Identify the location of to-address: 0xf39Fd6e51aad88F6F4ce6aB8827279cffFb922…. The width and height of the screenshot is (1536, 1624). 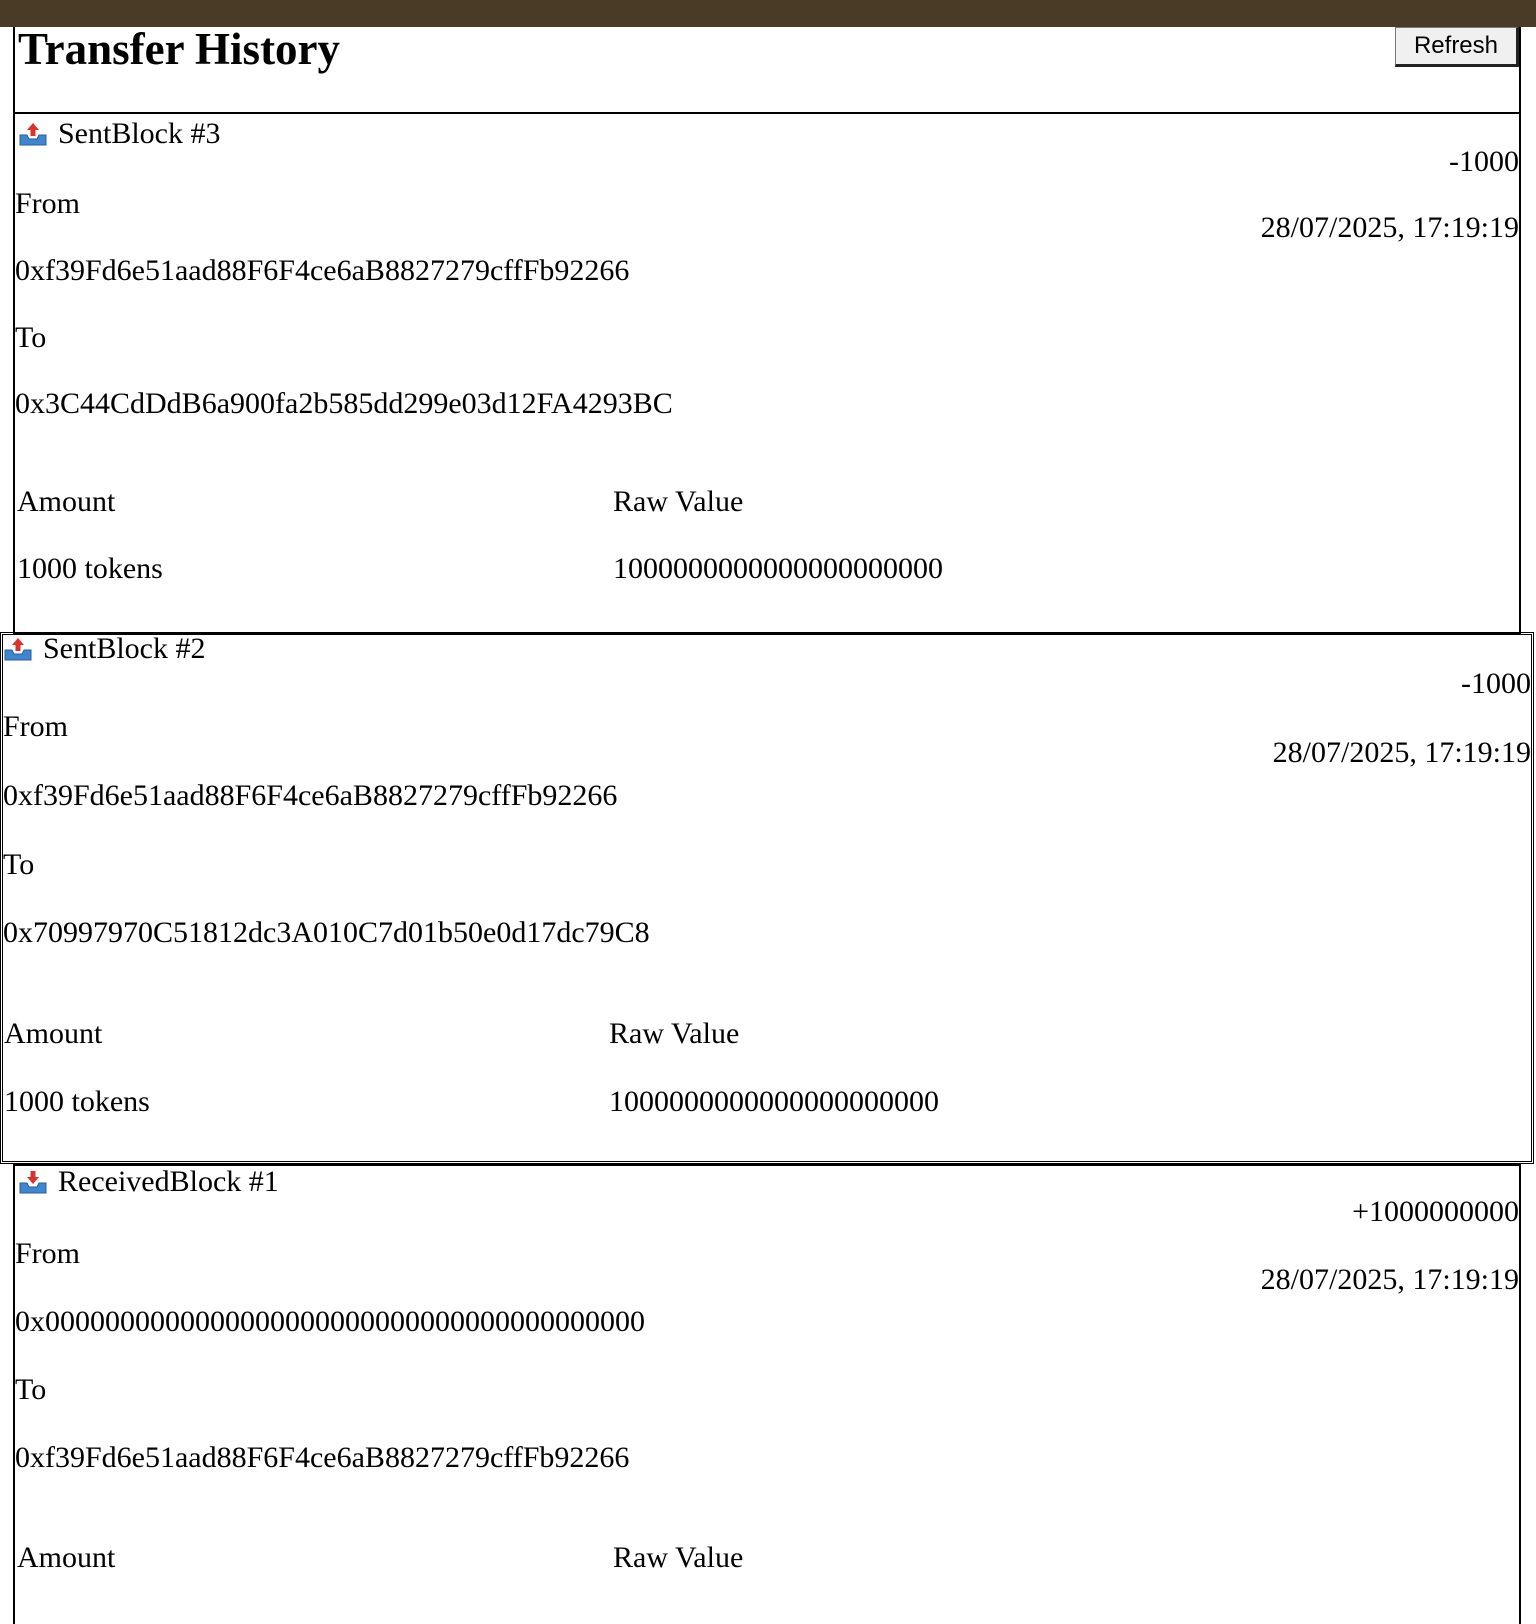
(322, 1457).